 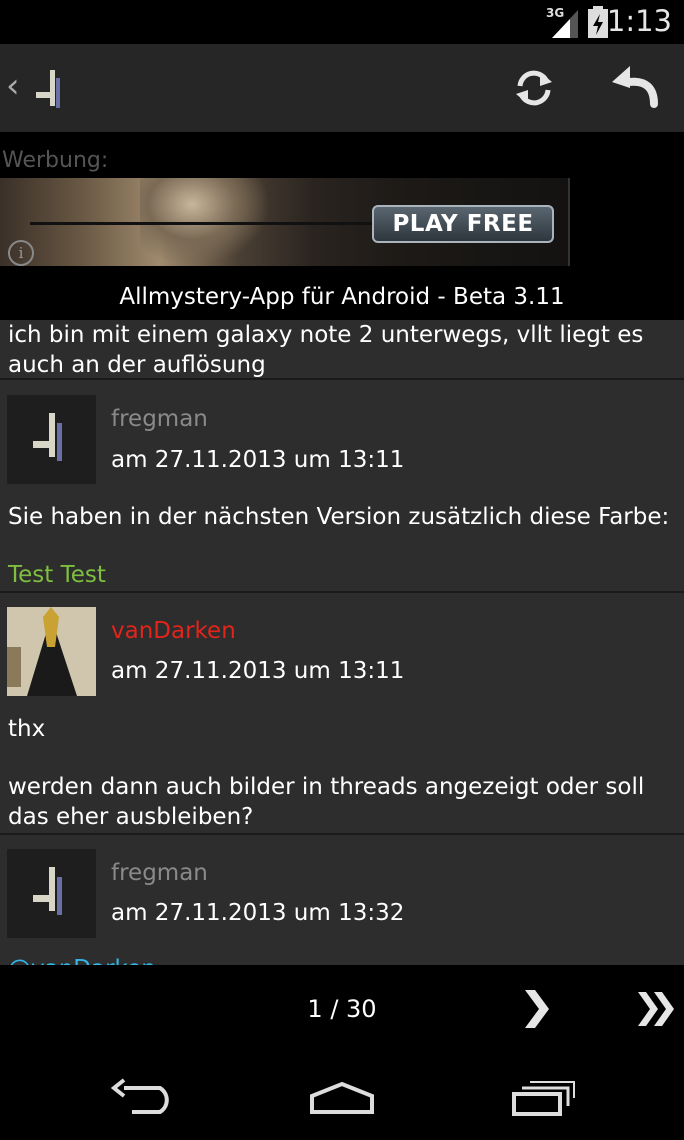 What do you see at coordinates (258, 913) in the screenshot?
I see `post-date: am 27.11.2013 um 13:32` at bounding box center [258, 913].